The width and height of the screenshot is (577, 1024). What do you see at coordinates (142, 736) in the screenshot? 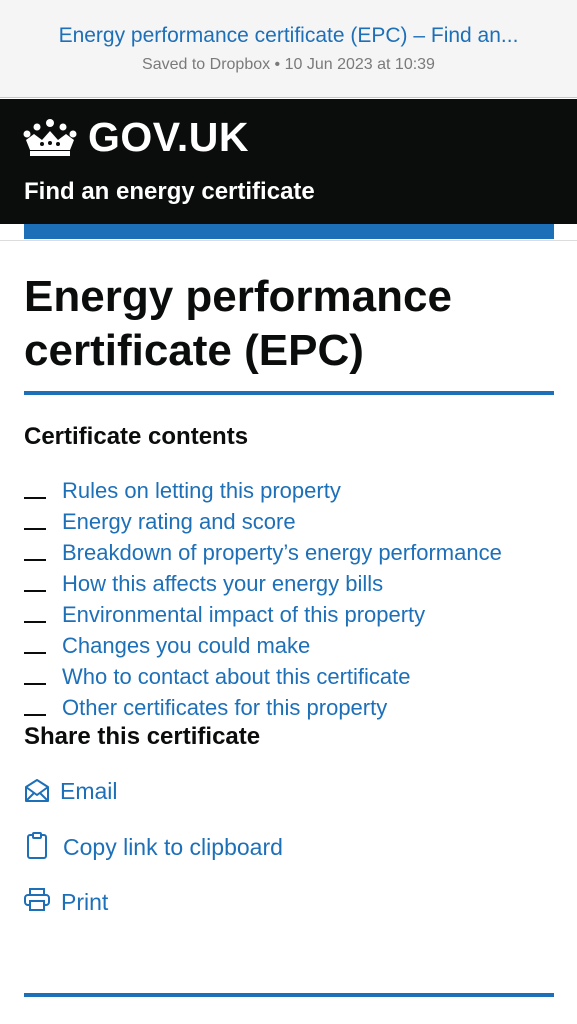
I see `share-heading: Share this certificate` at bounding box center [142, 736].